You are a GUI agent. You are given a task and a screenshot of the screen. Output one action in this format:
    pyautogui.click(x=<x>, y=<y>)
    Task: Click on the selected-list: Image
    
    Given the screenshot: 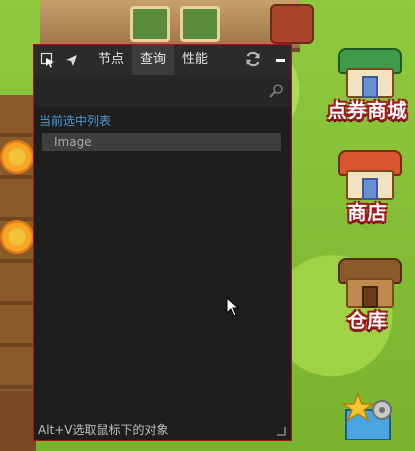 What is the action you would take?
    pyautogui.click(x=161, y=142)
    